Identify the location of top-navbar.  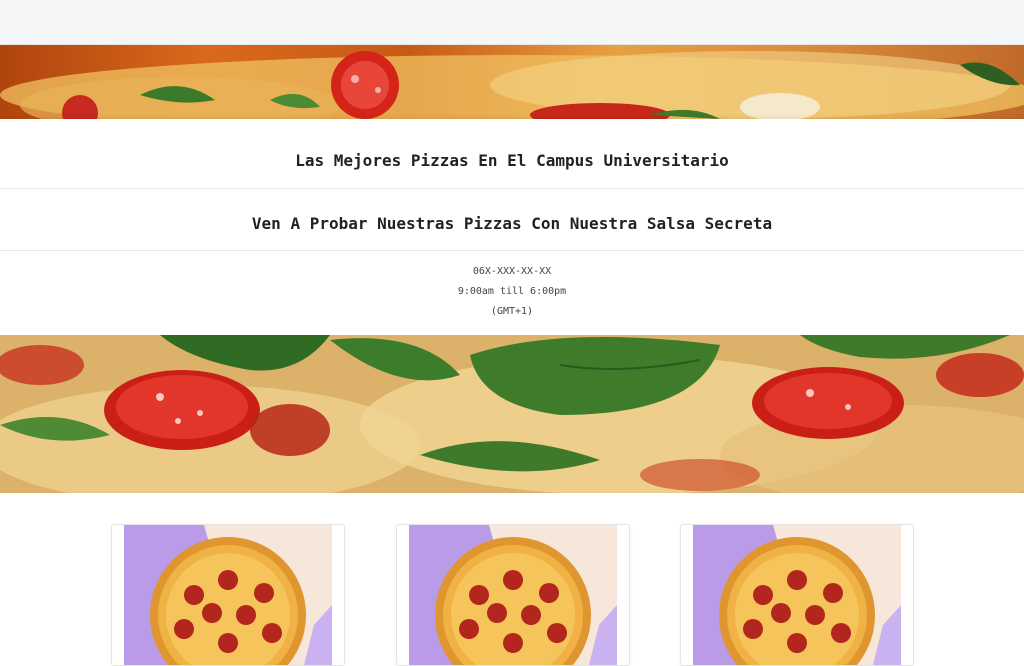
(512, 22).